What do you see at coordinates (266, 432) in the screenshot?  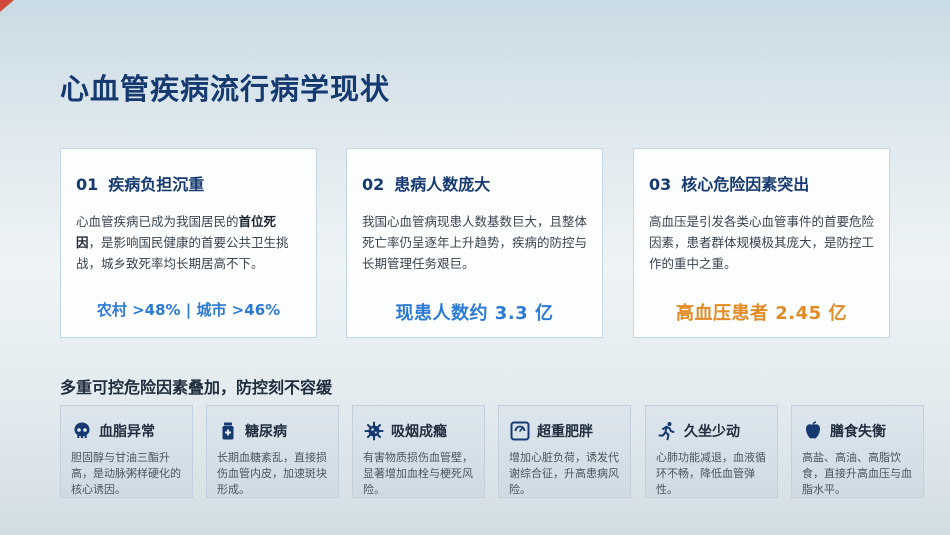 I see `risk-name: 糖尿病` at bounding box center [266, 432].